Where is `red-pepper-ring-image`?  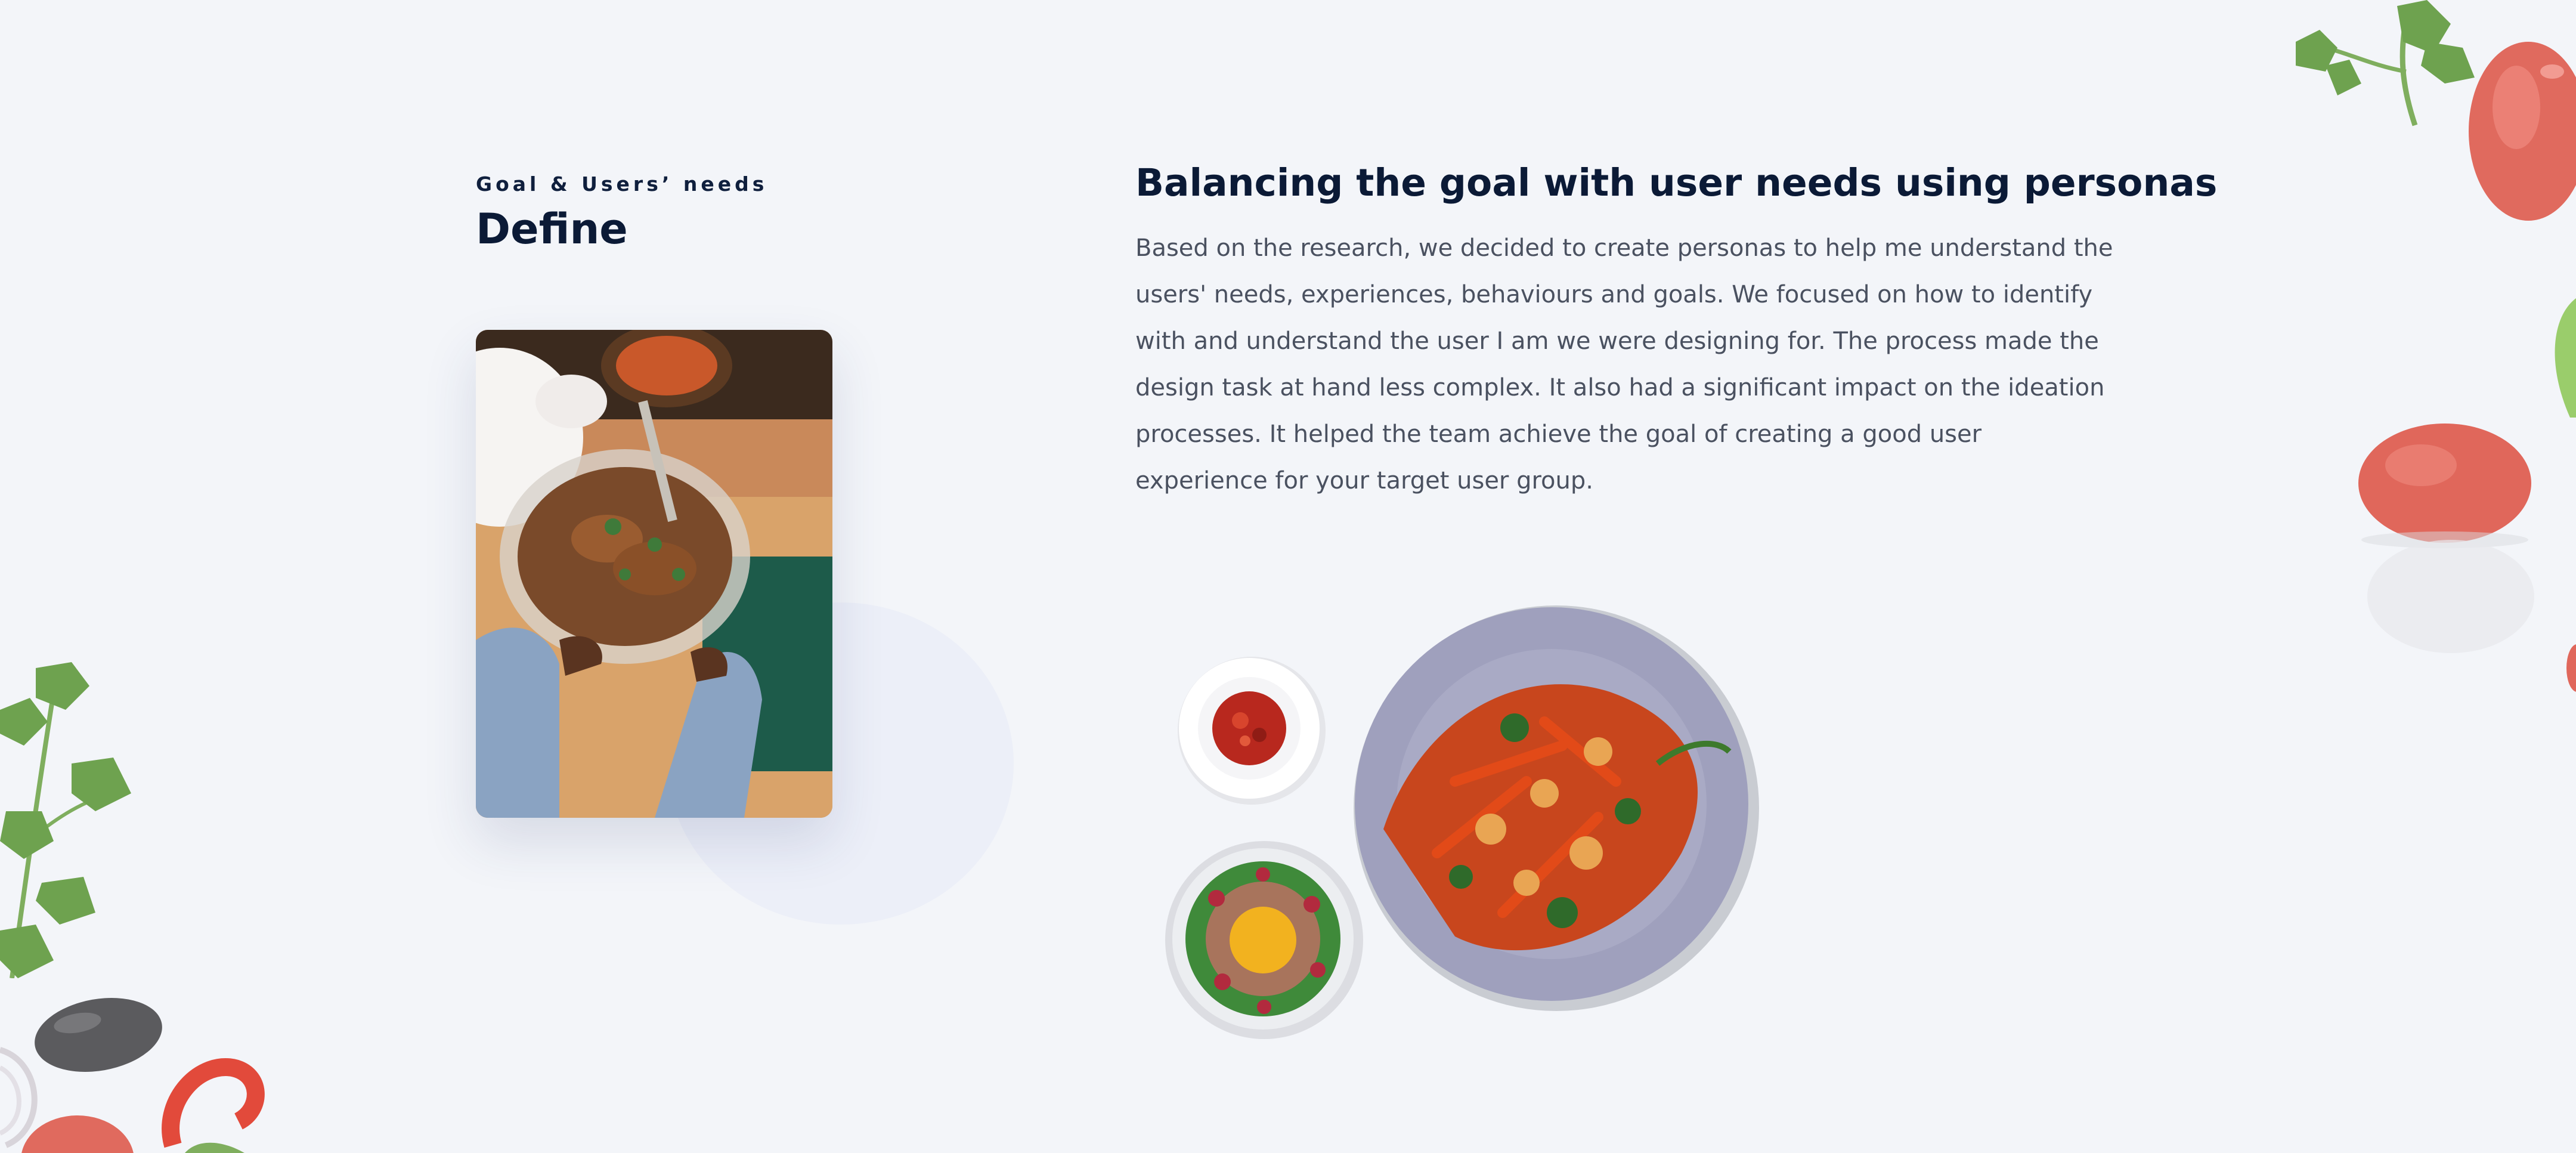
red-pepper-ring-image is located at coordinates (213, 1105).